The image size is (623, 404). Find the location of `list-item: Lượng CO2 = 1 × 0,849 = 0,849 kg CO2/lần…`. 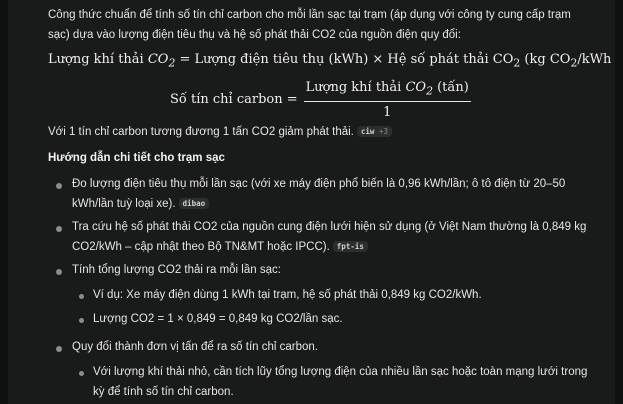

list-item: Lượng CO2 = 1 × 0,849 = 0,849 kg CO2/lần… is located at coordinates (218, 319).